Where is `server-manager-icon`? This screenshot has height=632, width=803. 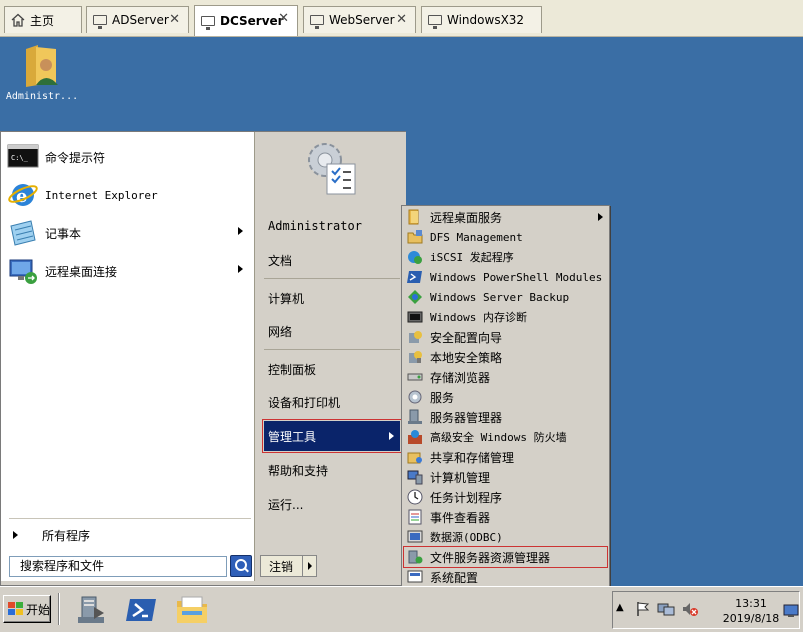
server-manager-icon is located at coordinates (415, 417).